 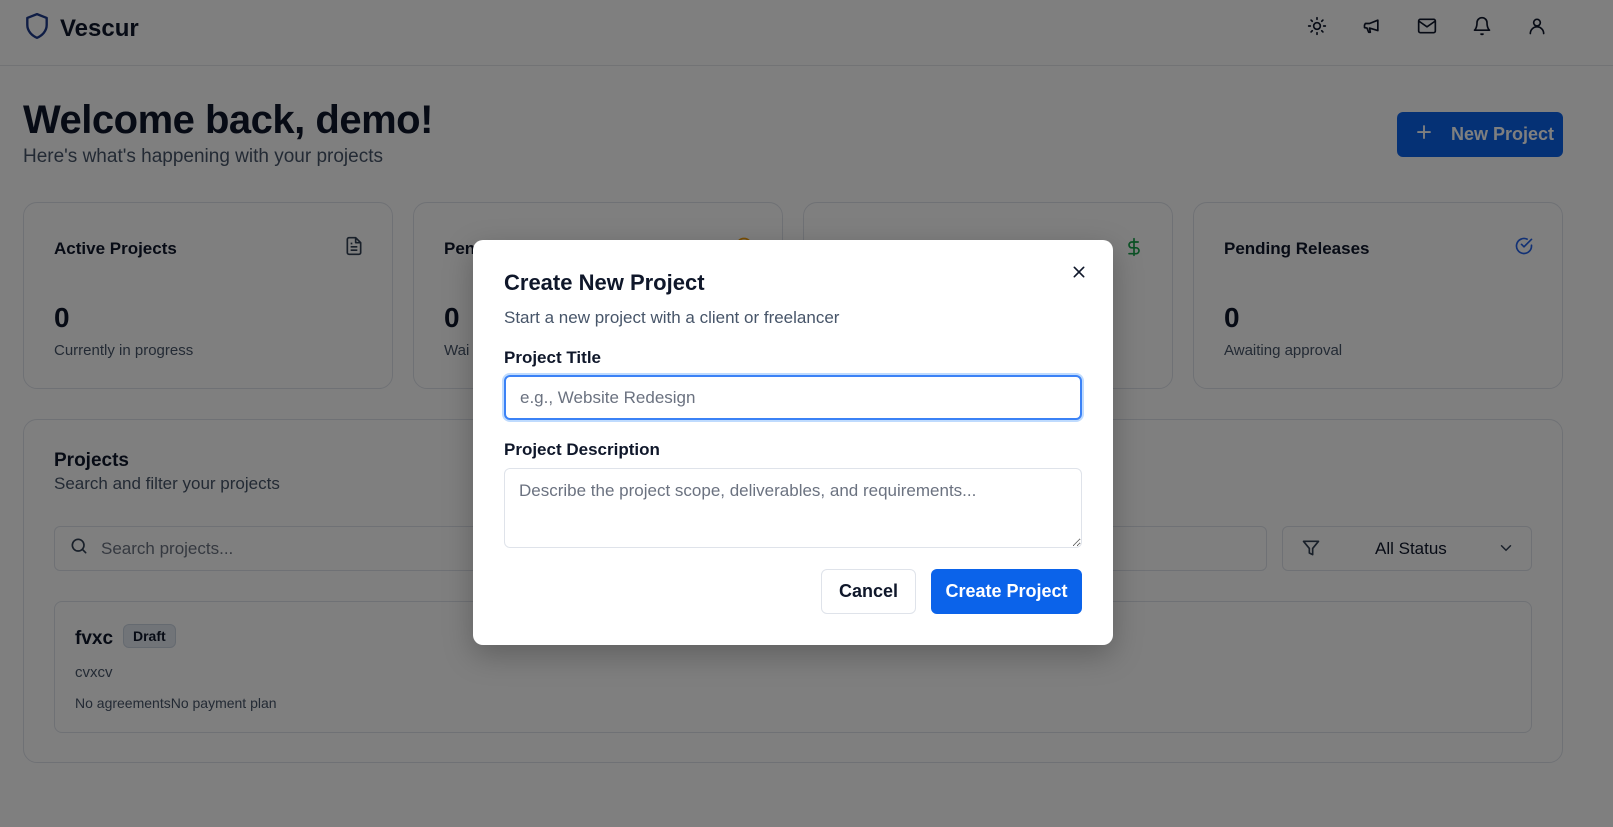 What do you see at coordinates (1079, 272) in the screenshot?
I see `close-icon` at bounding box center [1079, 272].